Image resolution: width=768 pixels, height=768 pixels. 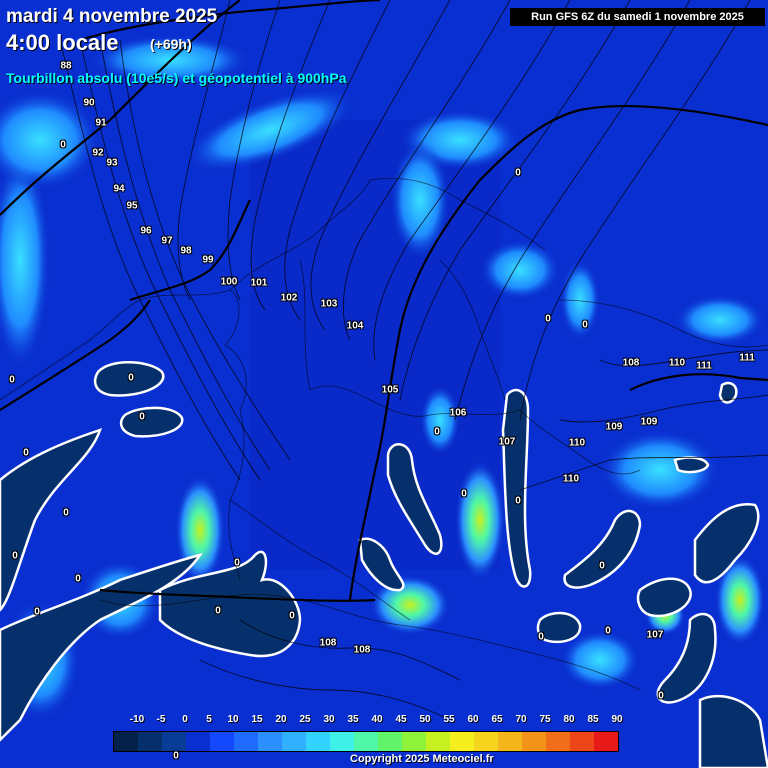 I want to click on run-info: Run GFS 6Z du samedi 1 novembre 2025, so click(x=637, y=17).